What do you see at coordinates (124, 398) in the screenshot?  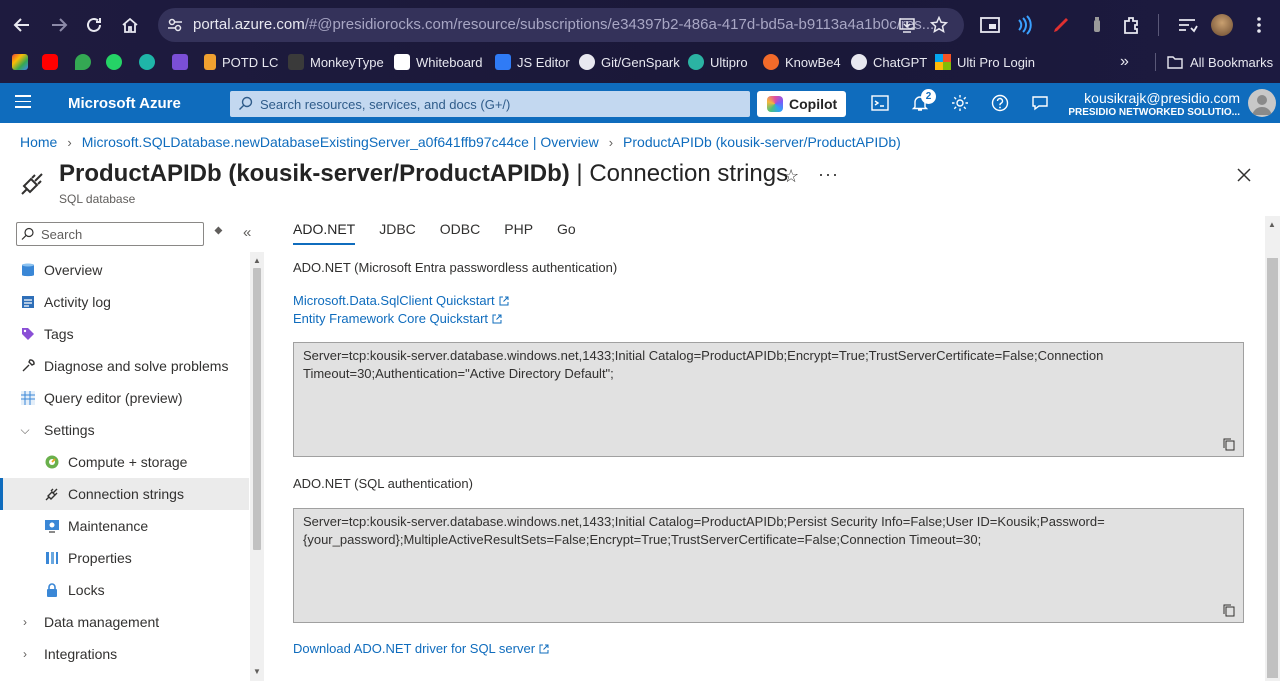 I see `sidebar-item-query-editor: Query editor (preview)` at bounding box center [124, 398].